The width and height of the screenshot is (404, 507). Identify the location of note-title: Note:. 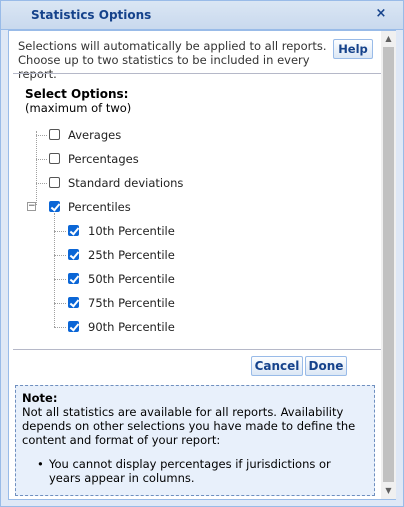
(40, 398).